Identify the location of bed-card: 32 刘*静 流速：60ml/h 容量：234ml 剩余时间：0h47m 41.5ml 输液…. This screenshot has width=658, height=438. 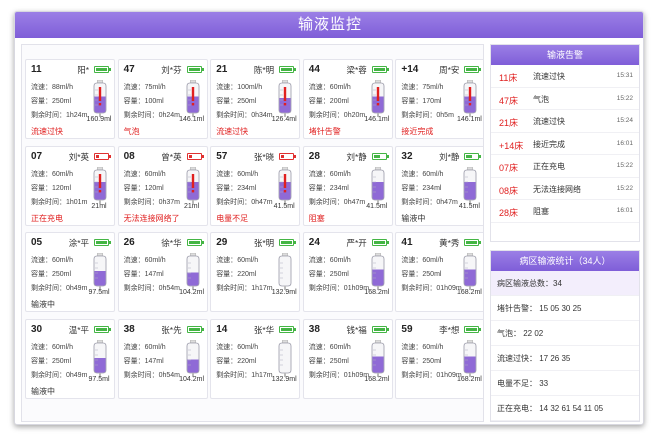
(439, 185).